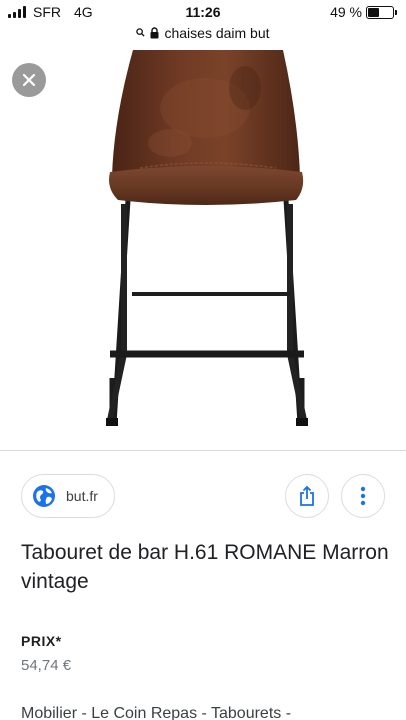 The image size is (406, 720). I want to click on share-button, so click(307, 496).